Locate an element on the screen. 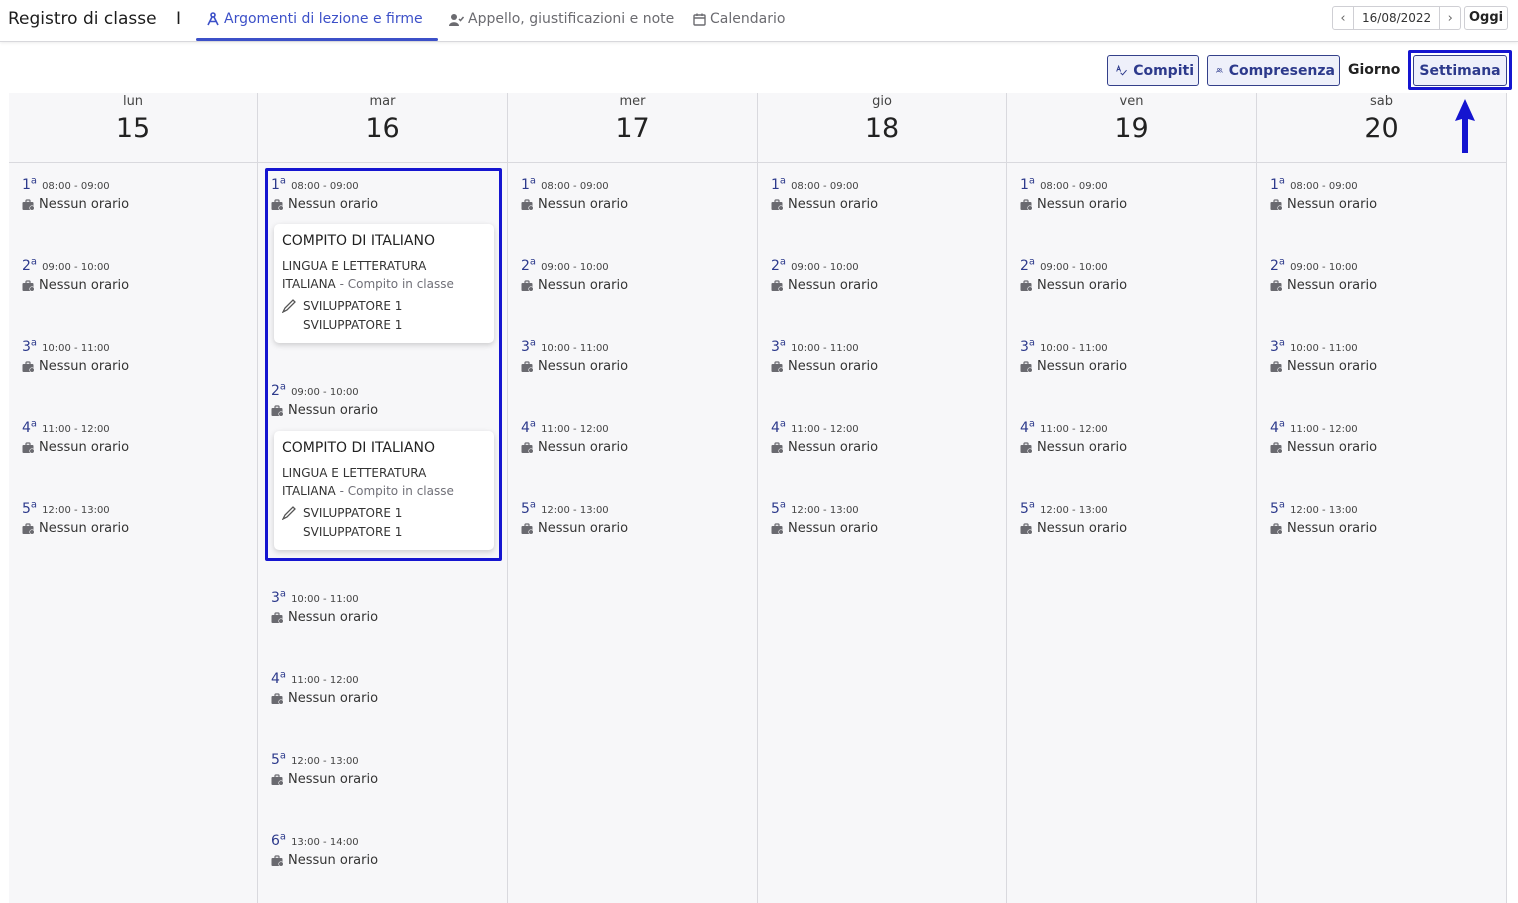  day-number: 18 is located at coordinates (882, 128).